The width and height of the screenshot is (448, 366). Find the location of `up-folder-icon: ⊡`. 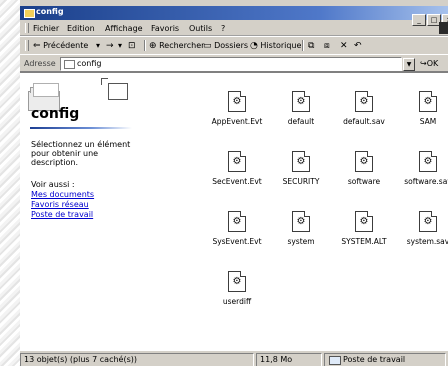

up-folder-icon: ⊡ is located at coordinates (132, 46).